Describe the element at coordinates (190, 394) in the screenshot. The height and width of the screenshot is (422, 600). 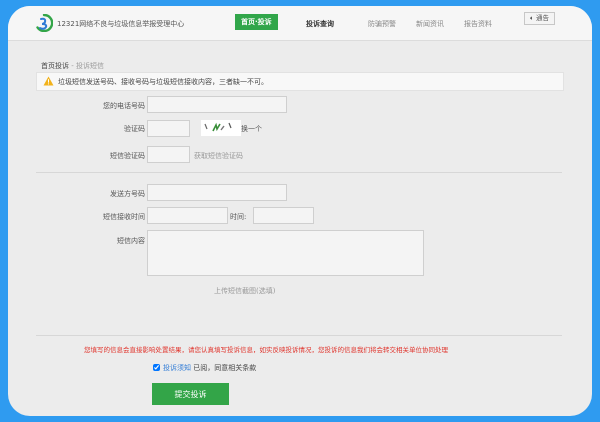
I see `submit-complaint-button: 提交投诉` at that location.